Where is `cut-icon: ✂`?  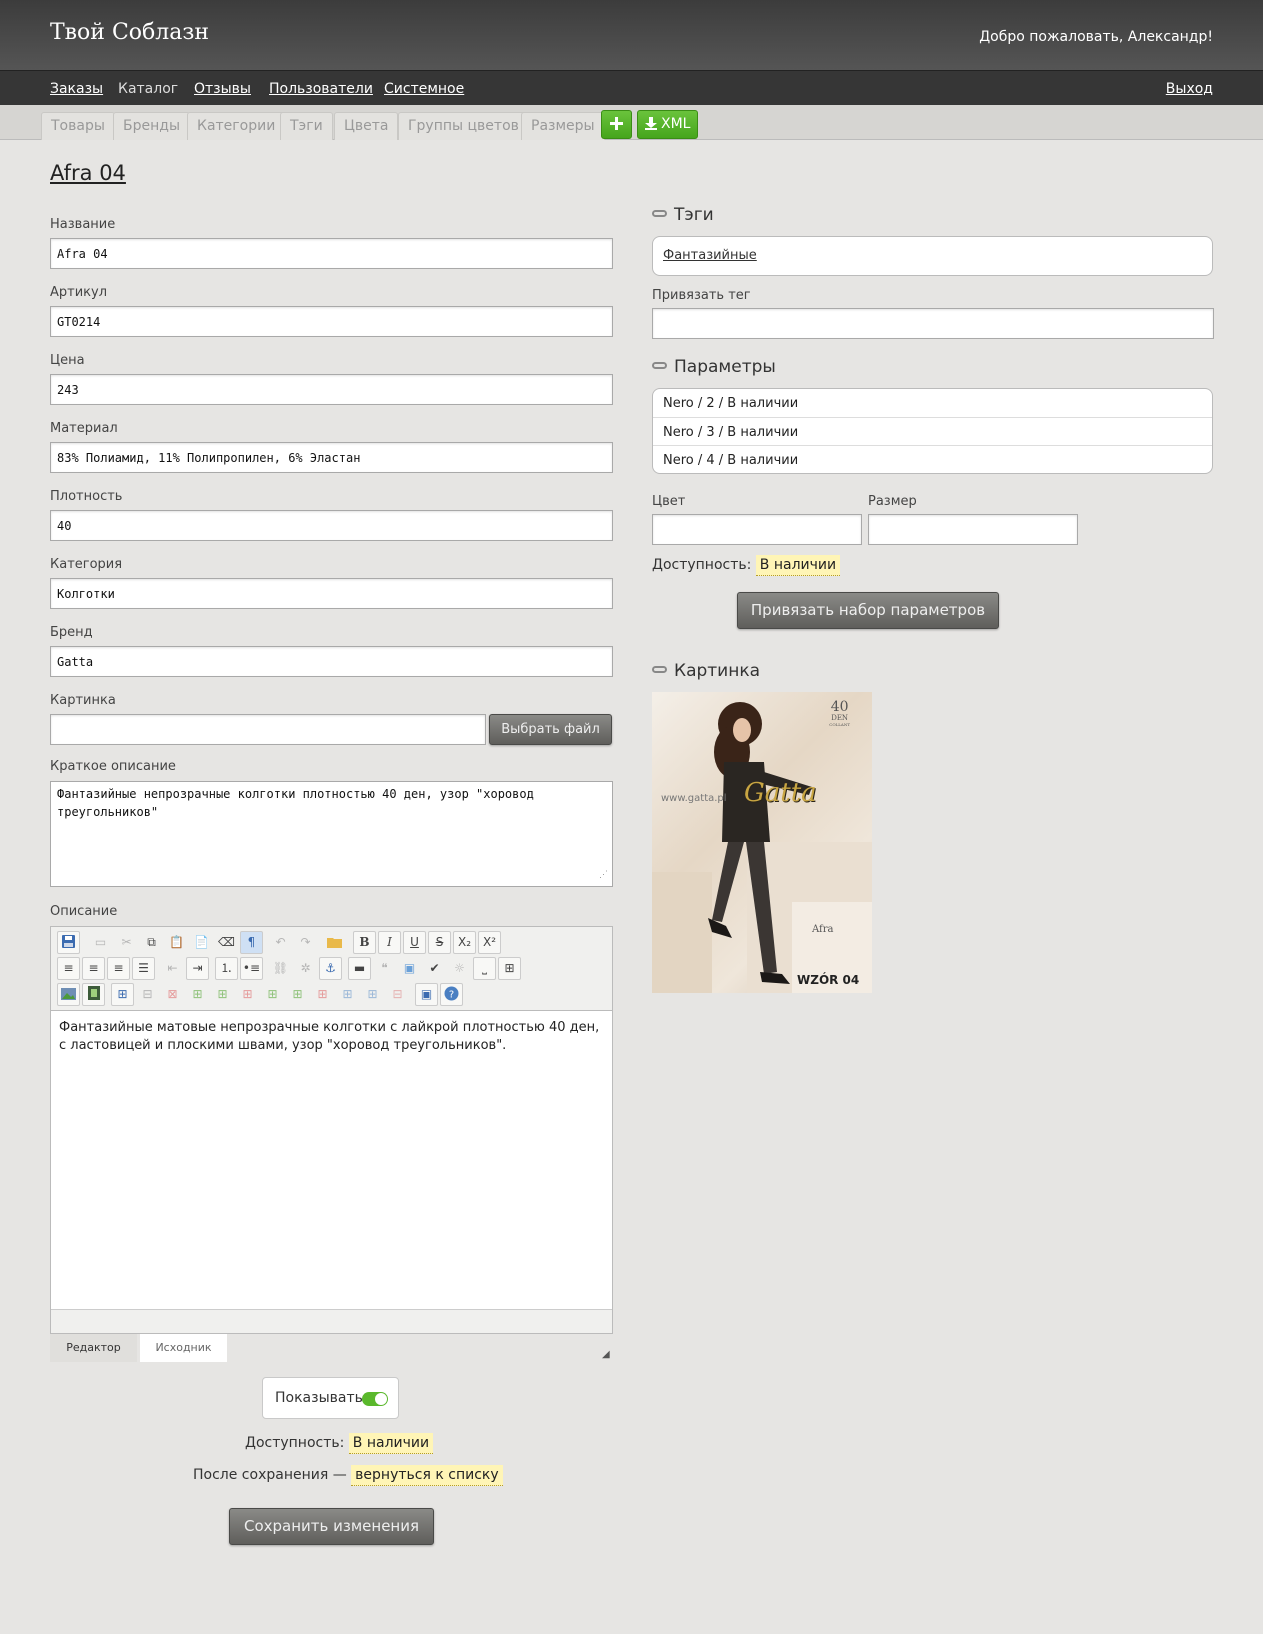 cut-icon: ✂ is located at coordinates (126, 942).